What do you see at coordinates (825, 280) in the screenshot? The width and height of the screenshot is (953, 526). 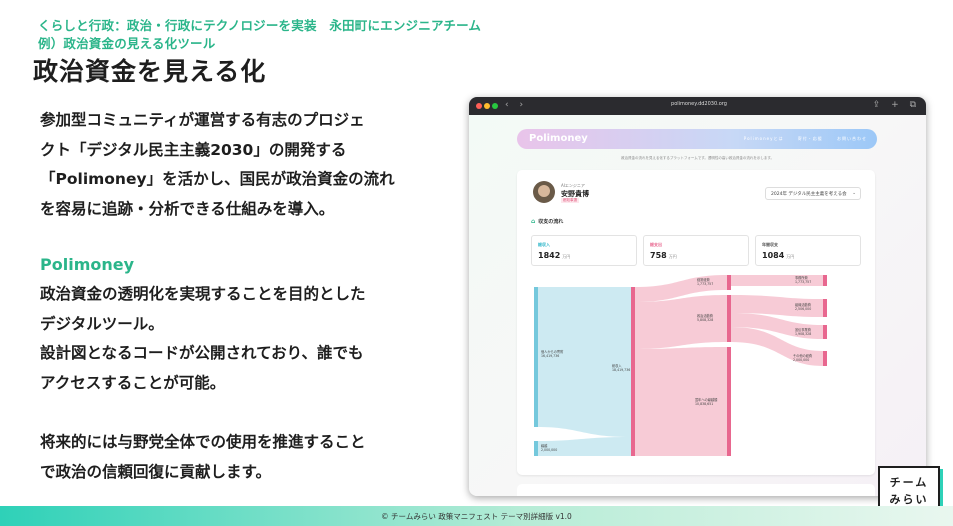 I see `node-office` at bounding box center [825, 280].